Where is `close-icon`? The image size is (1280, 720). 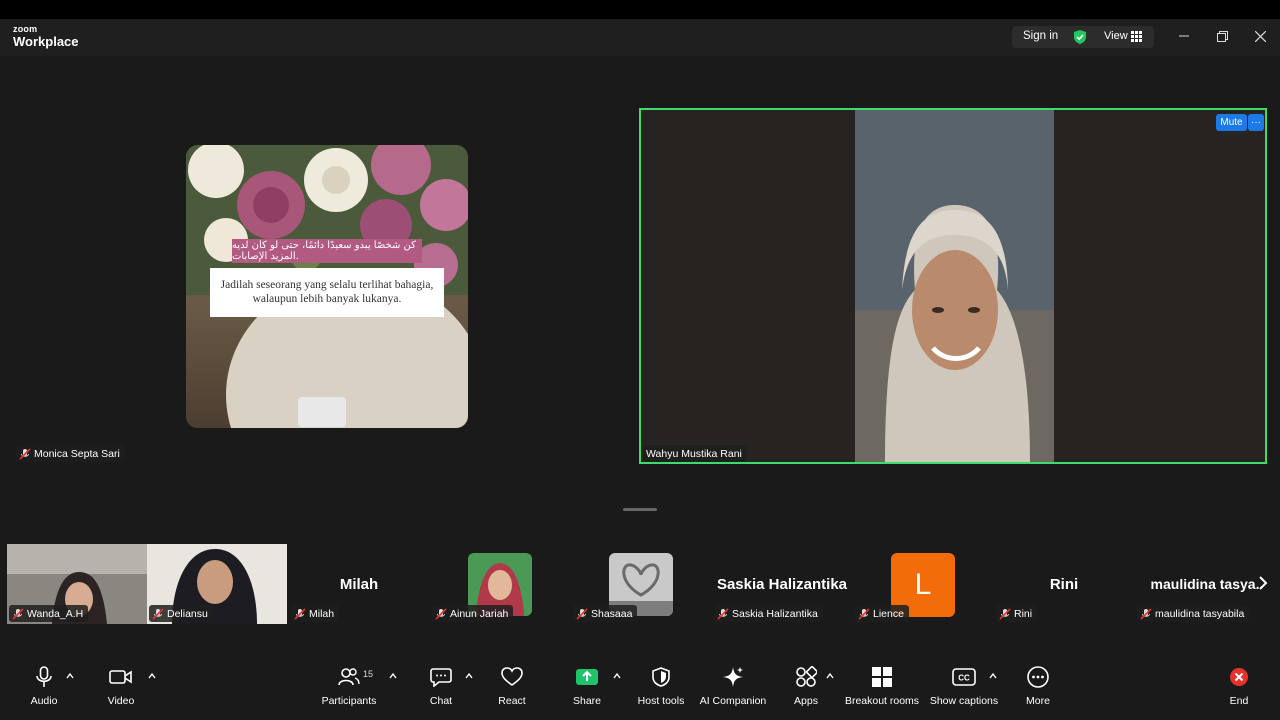 close-icon is located at coordinates (1260, 36).